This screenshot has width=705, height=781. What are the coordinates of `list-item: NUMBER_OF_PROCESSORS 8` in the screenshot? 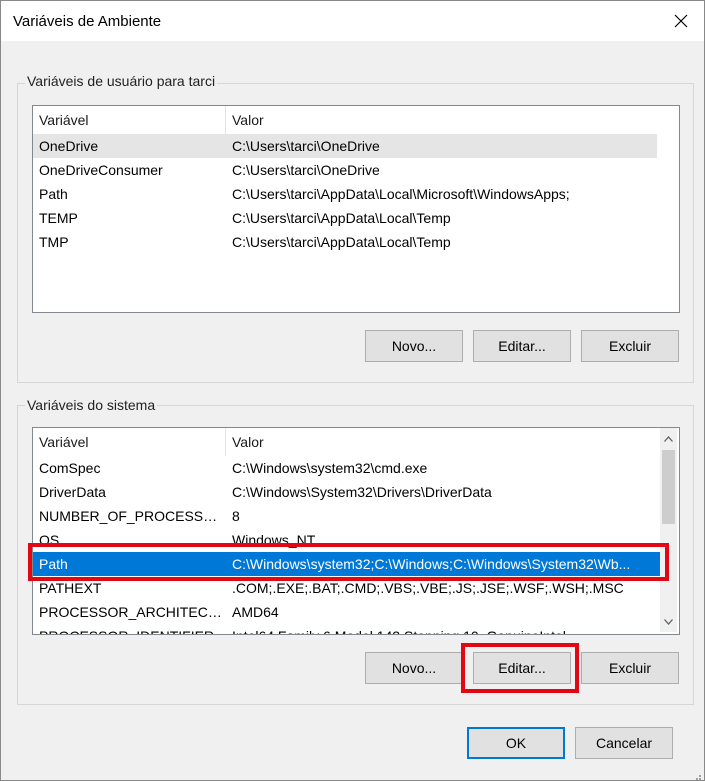 It's located at (346, 516).